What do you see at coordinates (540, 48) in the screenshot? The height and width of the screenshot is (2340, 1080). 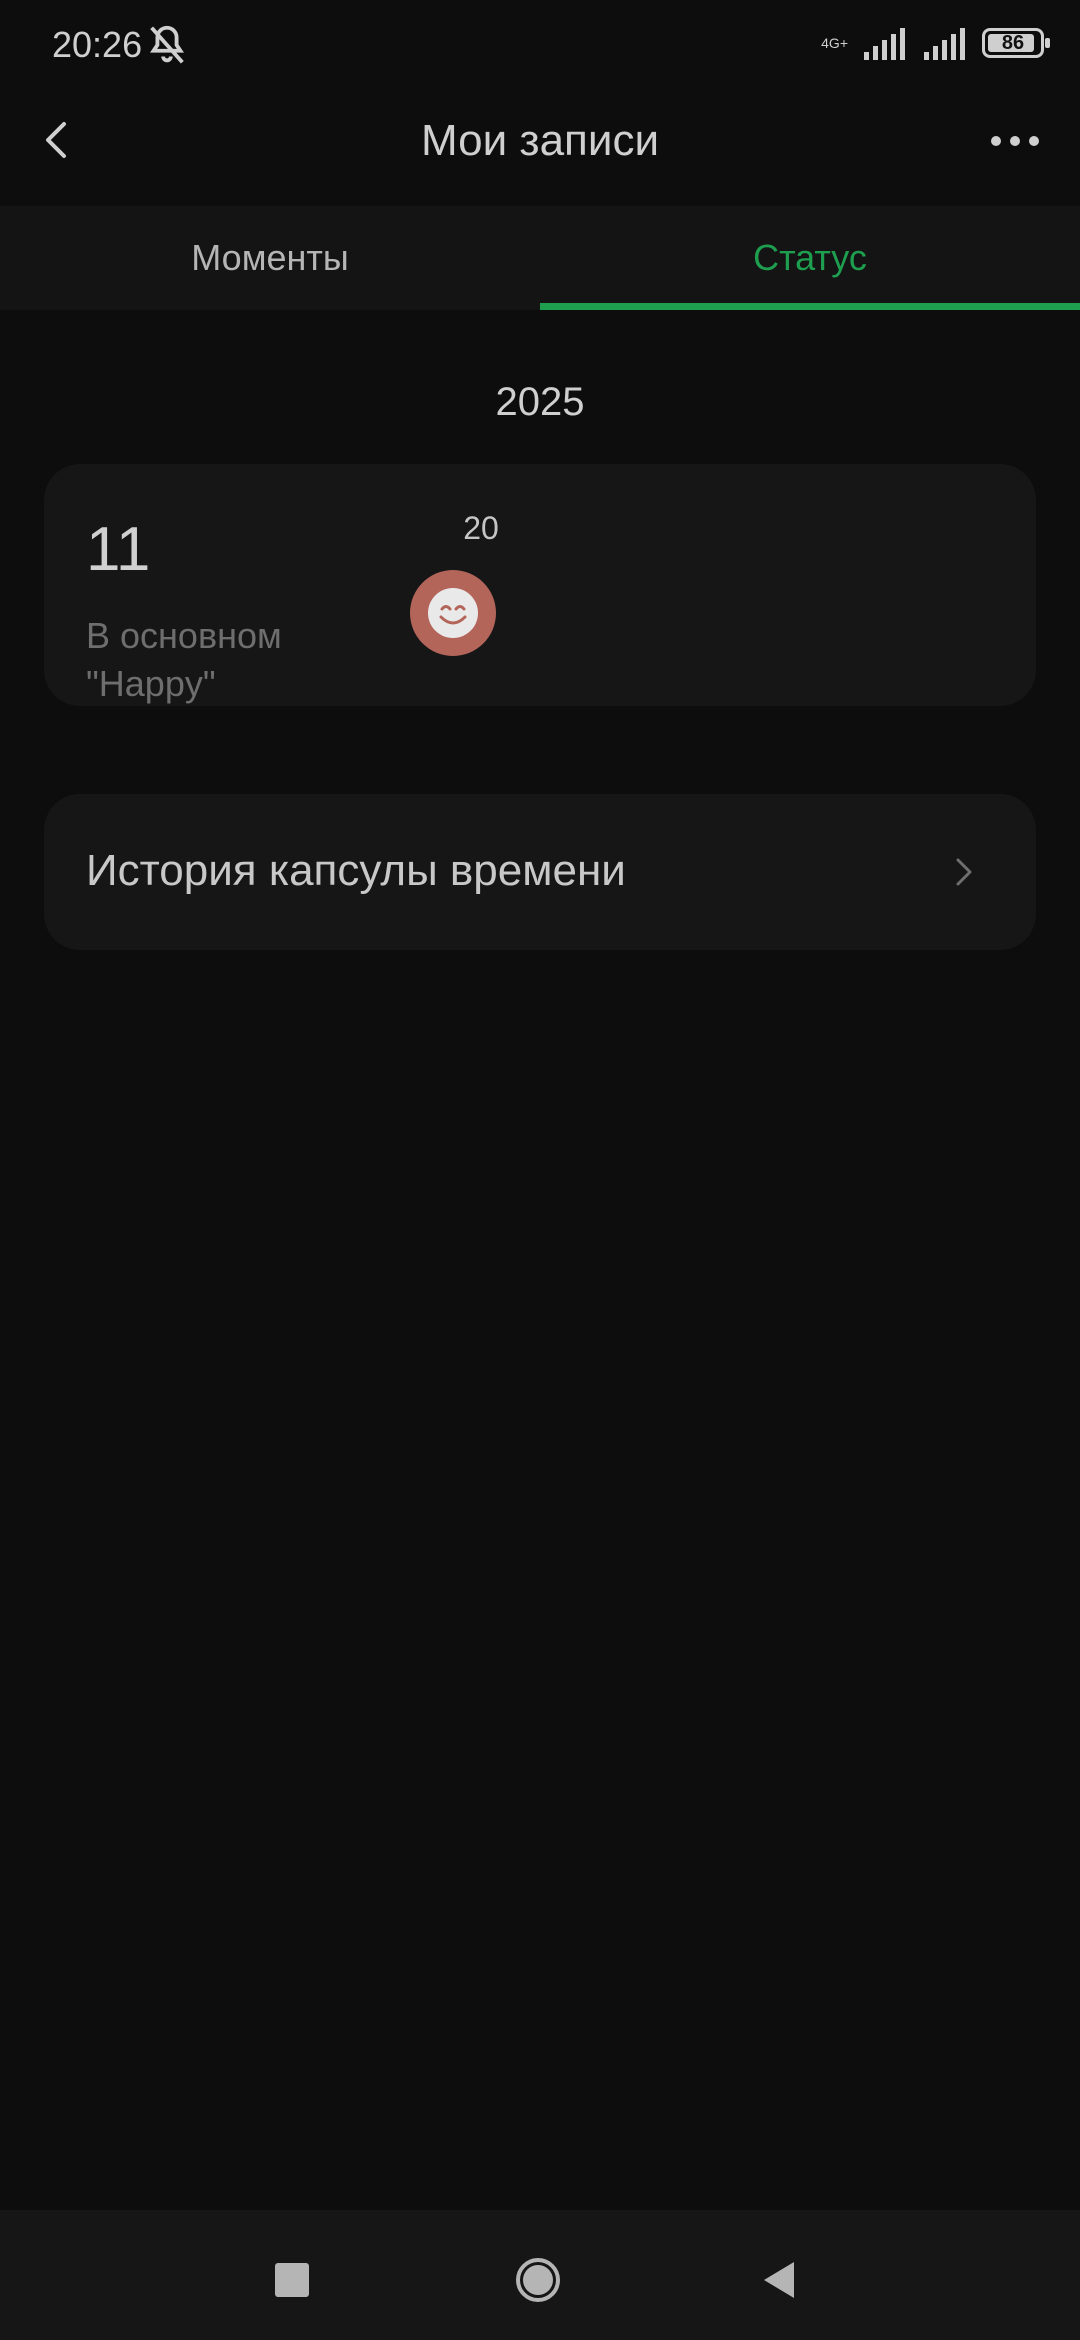 I see `status-bar: 20:26 4G+ 86` at bounding box center [540, 48].